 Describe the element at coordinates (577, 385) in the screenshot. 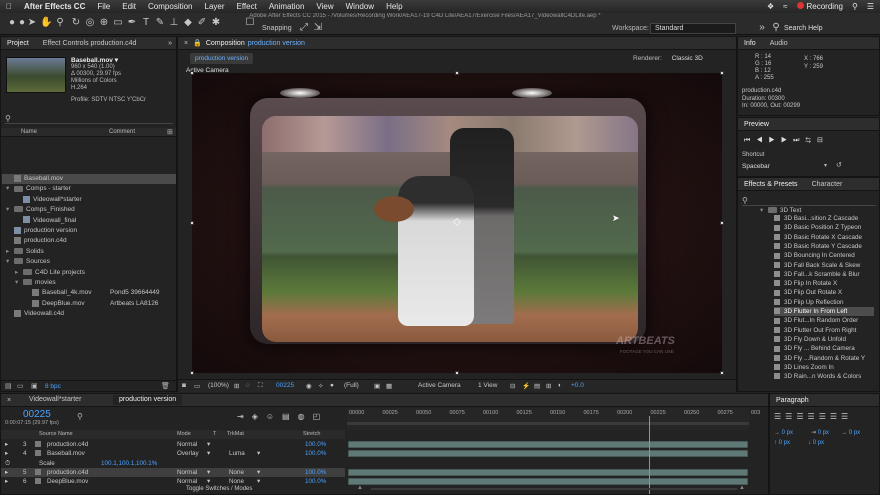

I see `exposure-value: +0.0` at that location.